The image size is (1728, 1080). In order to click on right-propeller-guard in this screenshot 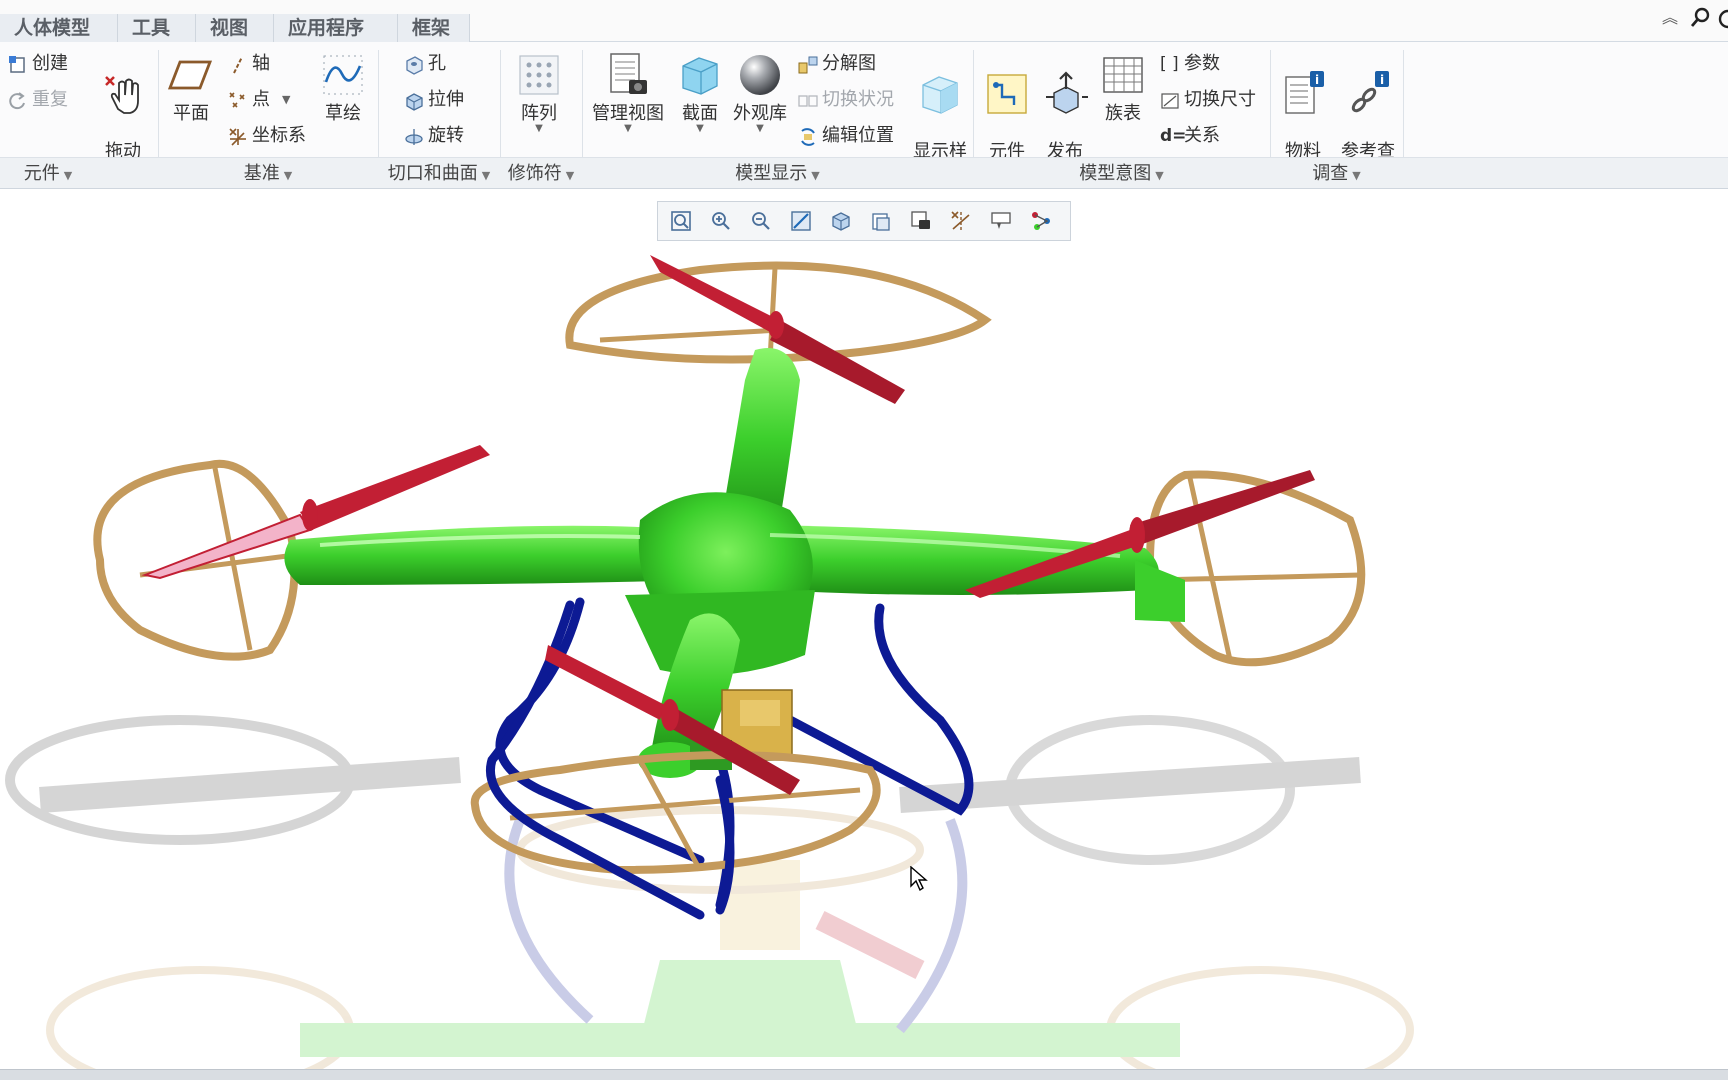, I will do `click(1255, 568)`.